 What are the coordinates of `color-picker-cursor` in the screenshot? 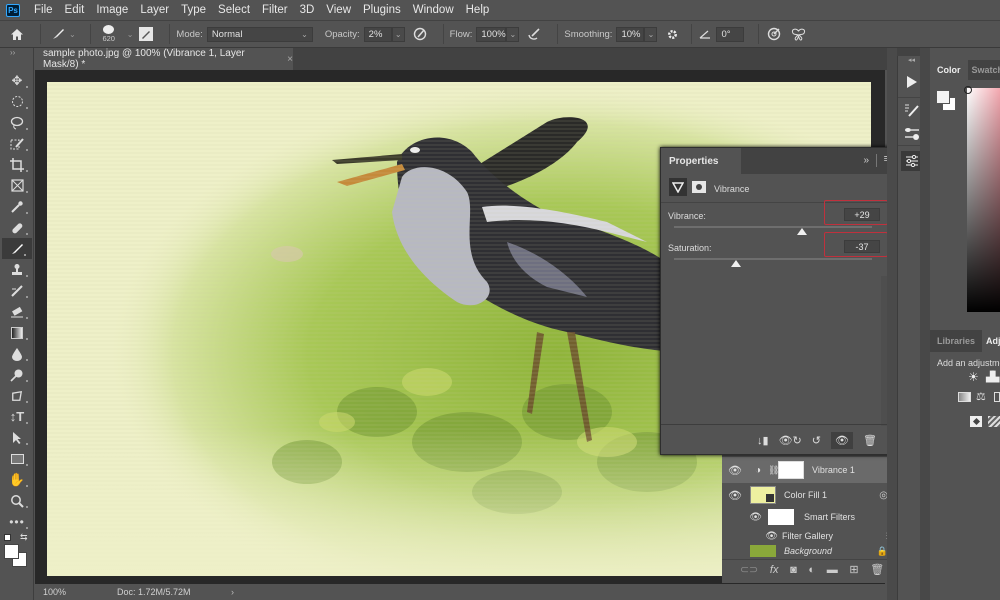 It's located at (968, 90).